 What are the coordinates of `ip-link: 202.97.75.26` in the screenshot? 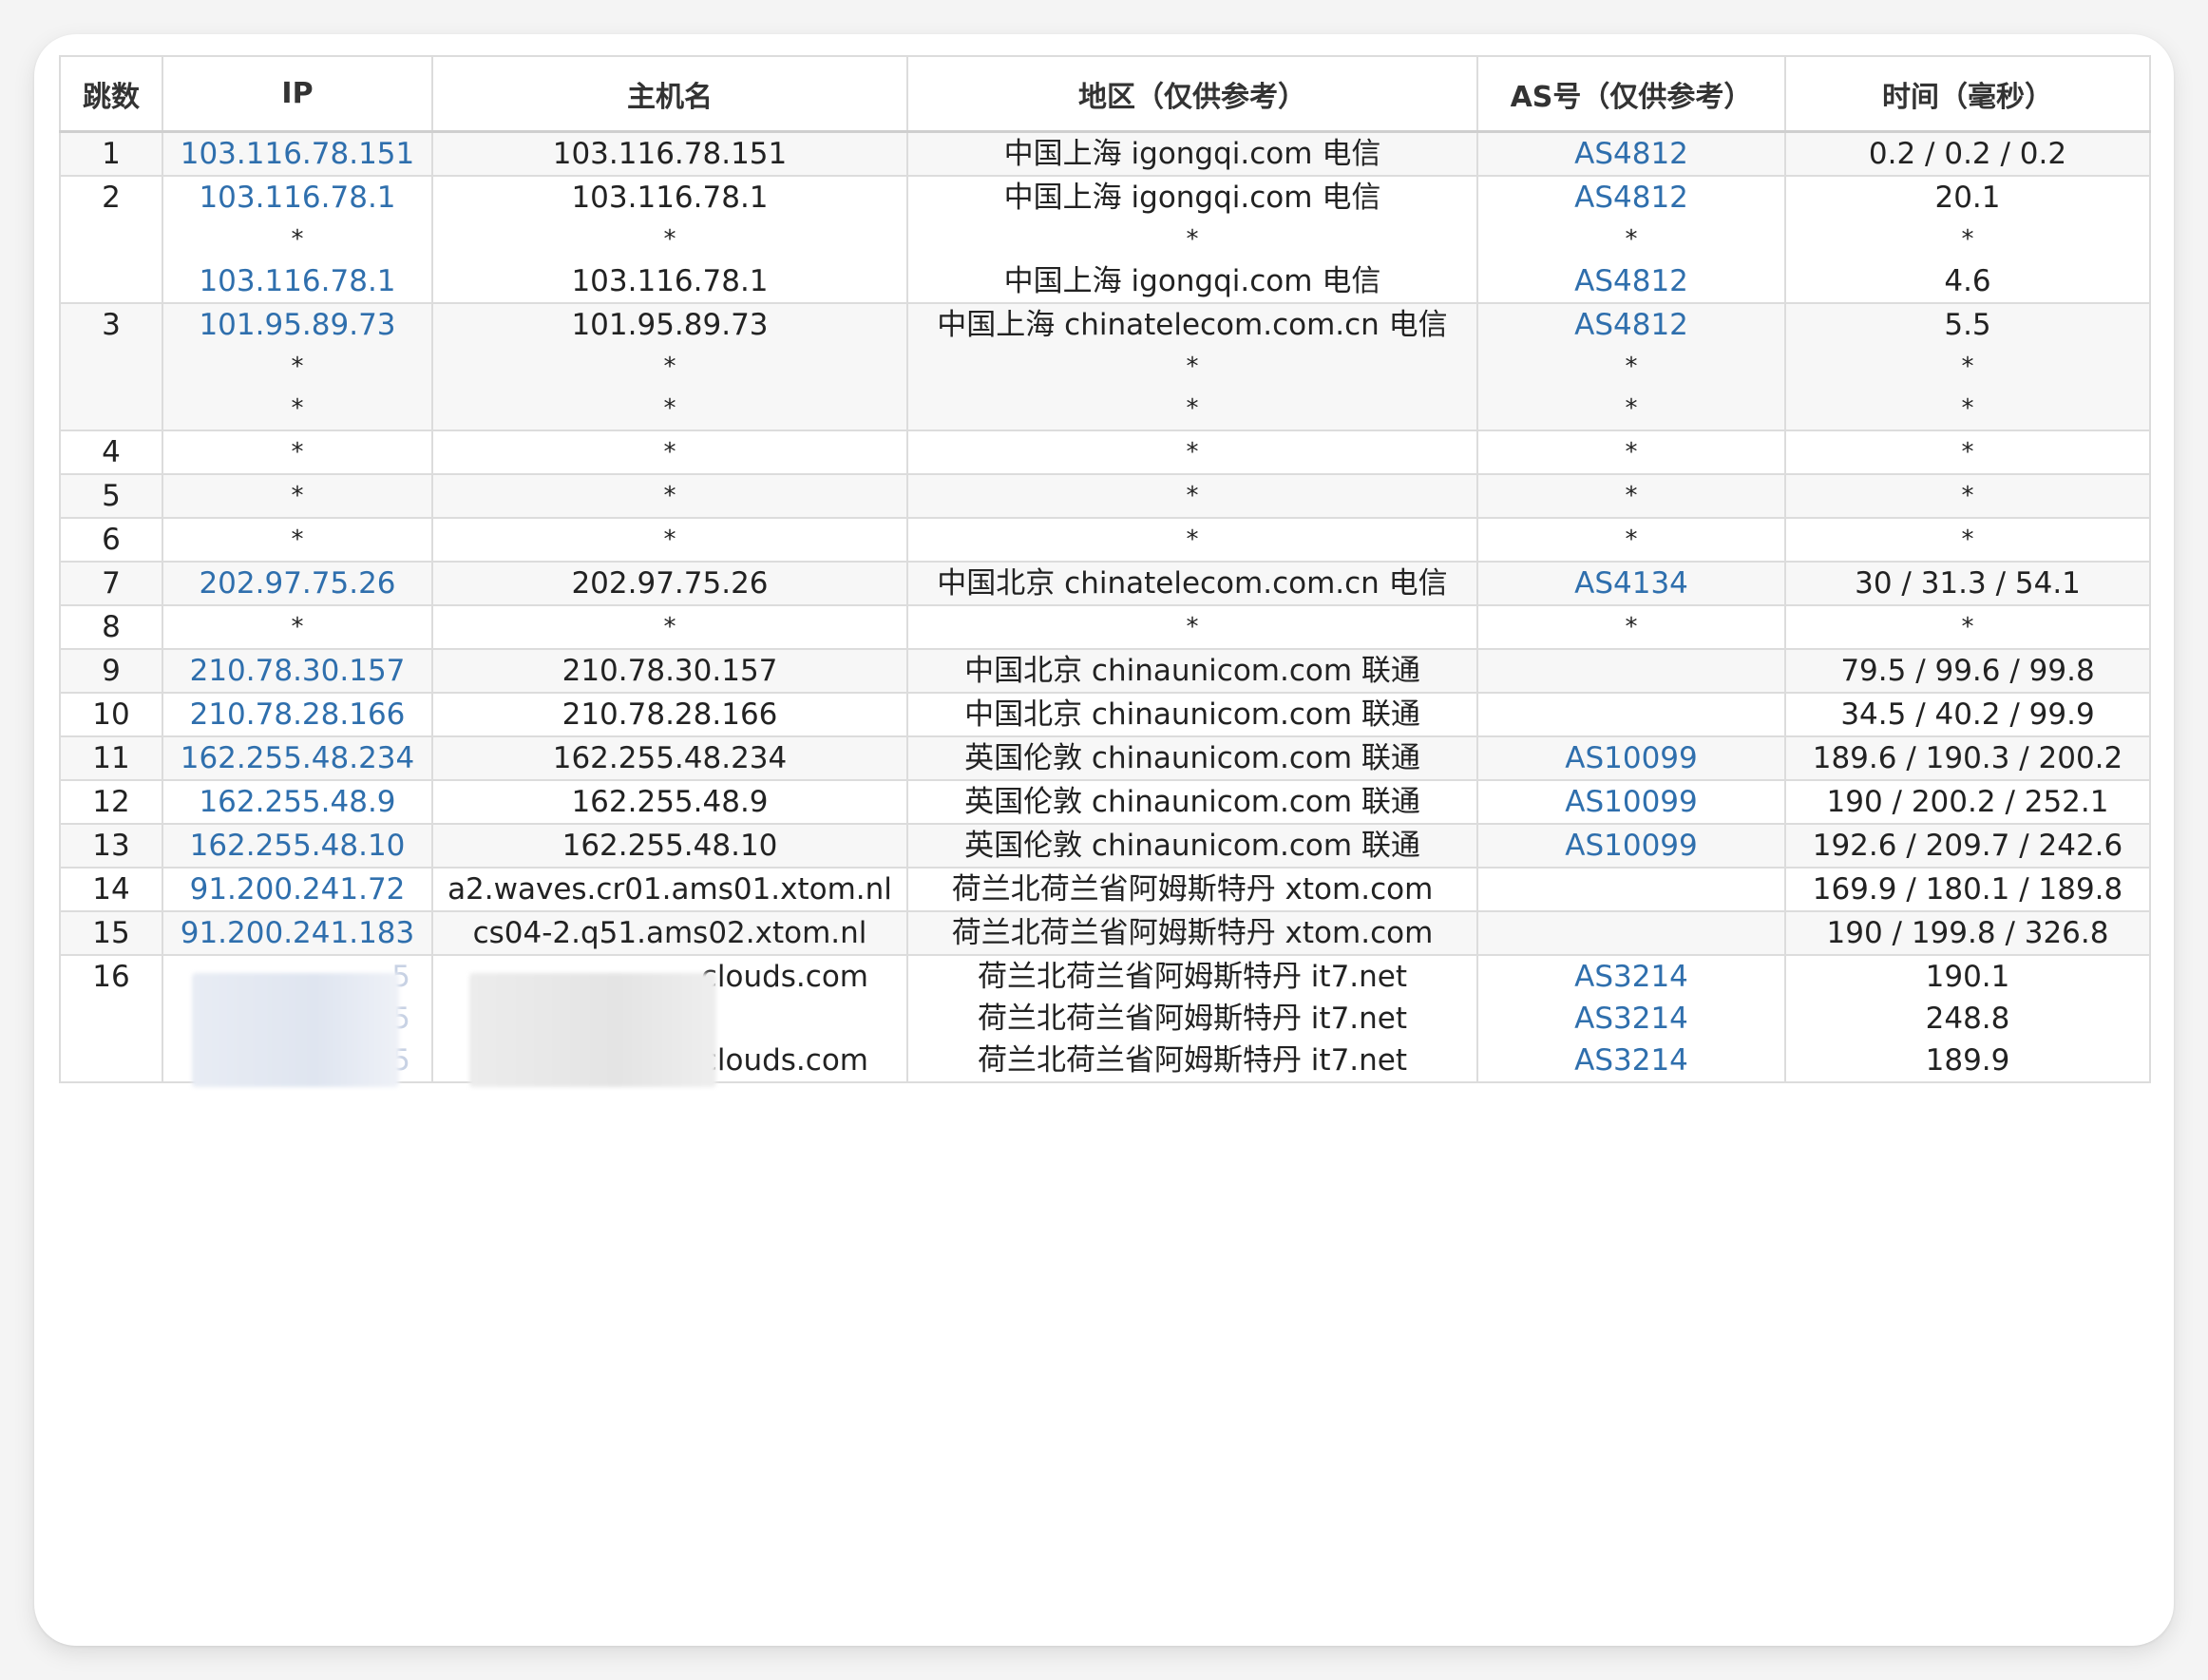 It's located at (297, 583).